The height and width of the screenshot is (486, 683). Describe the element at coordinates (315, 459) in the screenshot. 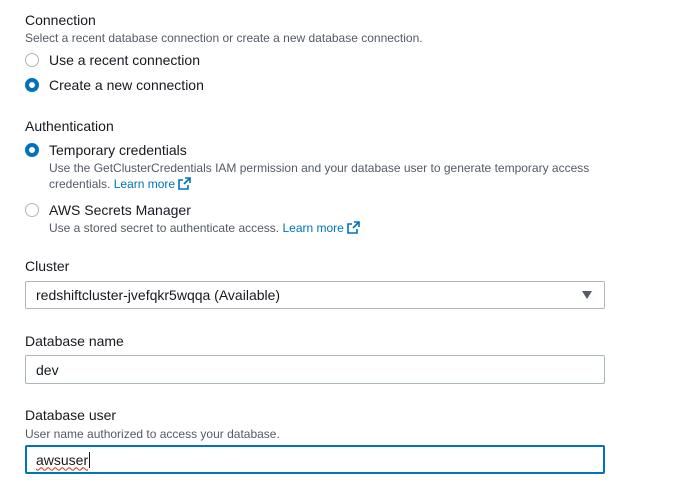

I see `database-user-input: awsuser` at that location.